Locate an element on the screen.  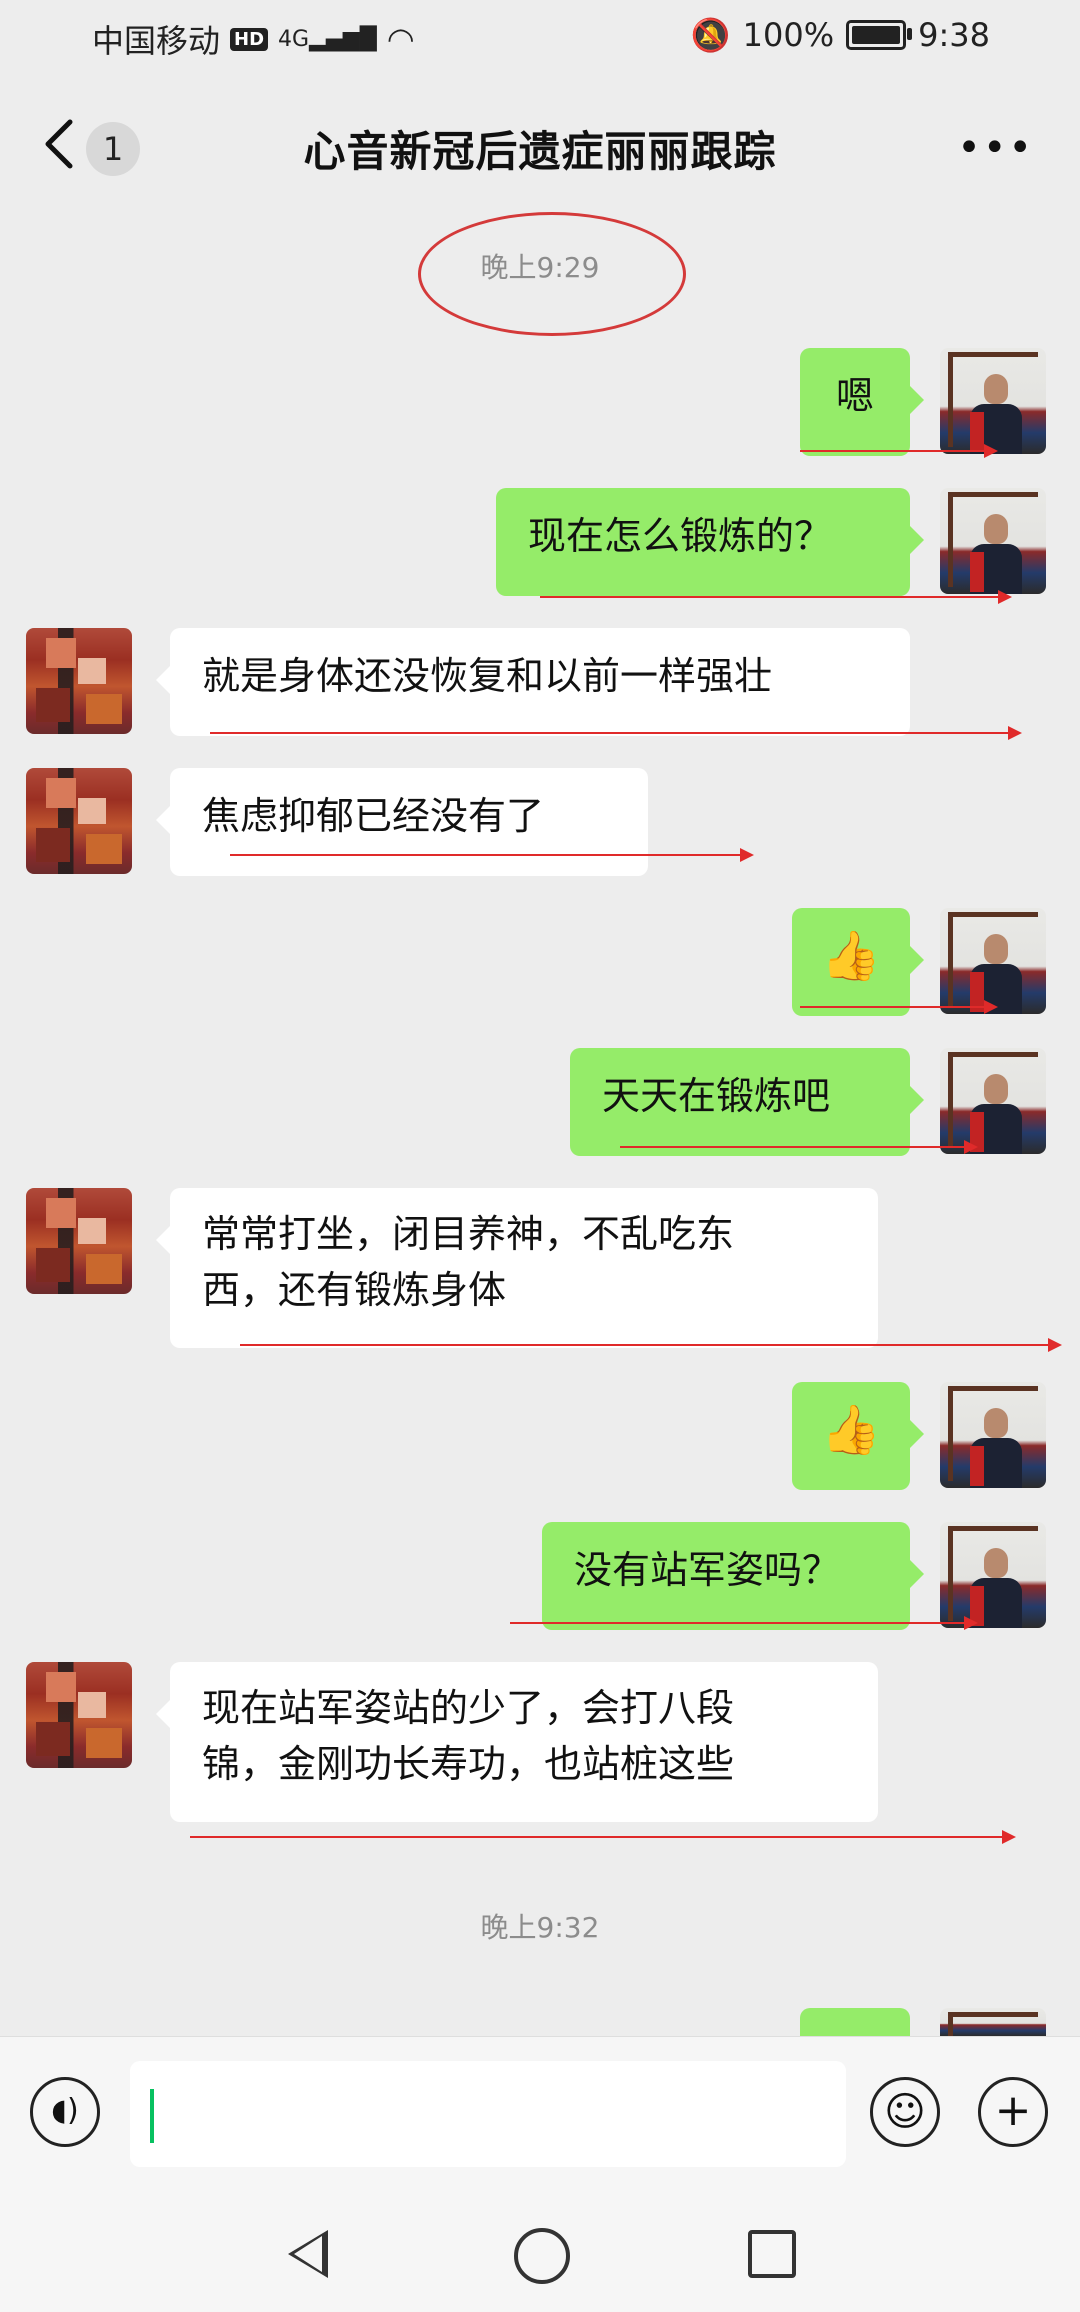
chat-title: 心音新冠后遗症丽丽跟踪 is located at coordinates (540, 151).